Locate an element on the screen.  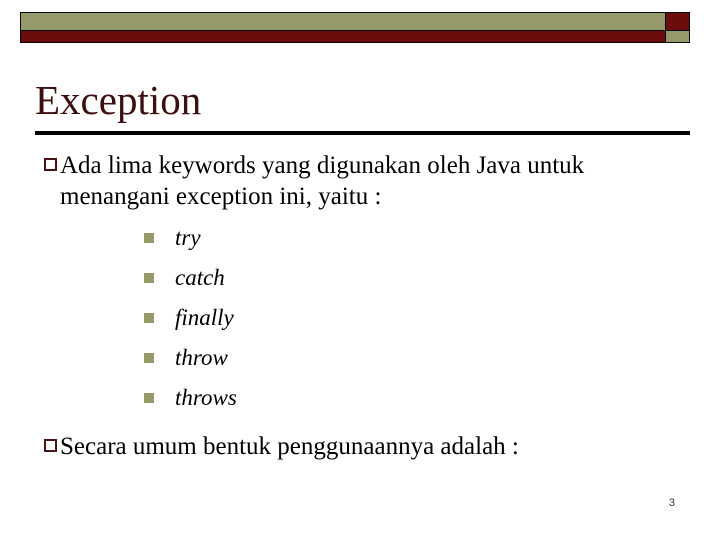
title-divider-rule is located at coordinates (362, 133).